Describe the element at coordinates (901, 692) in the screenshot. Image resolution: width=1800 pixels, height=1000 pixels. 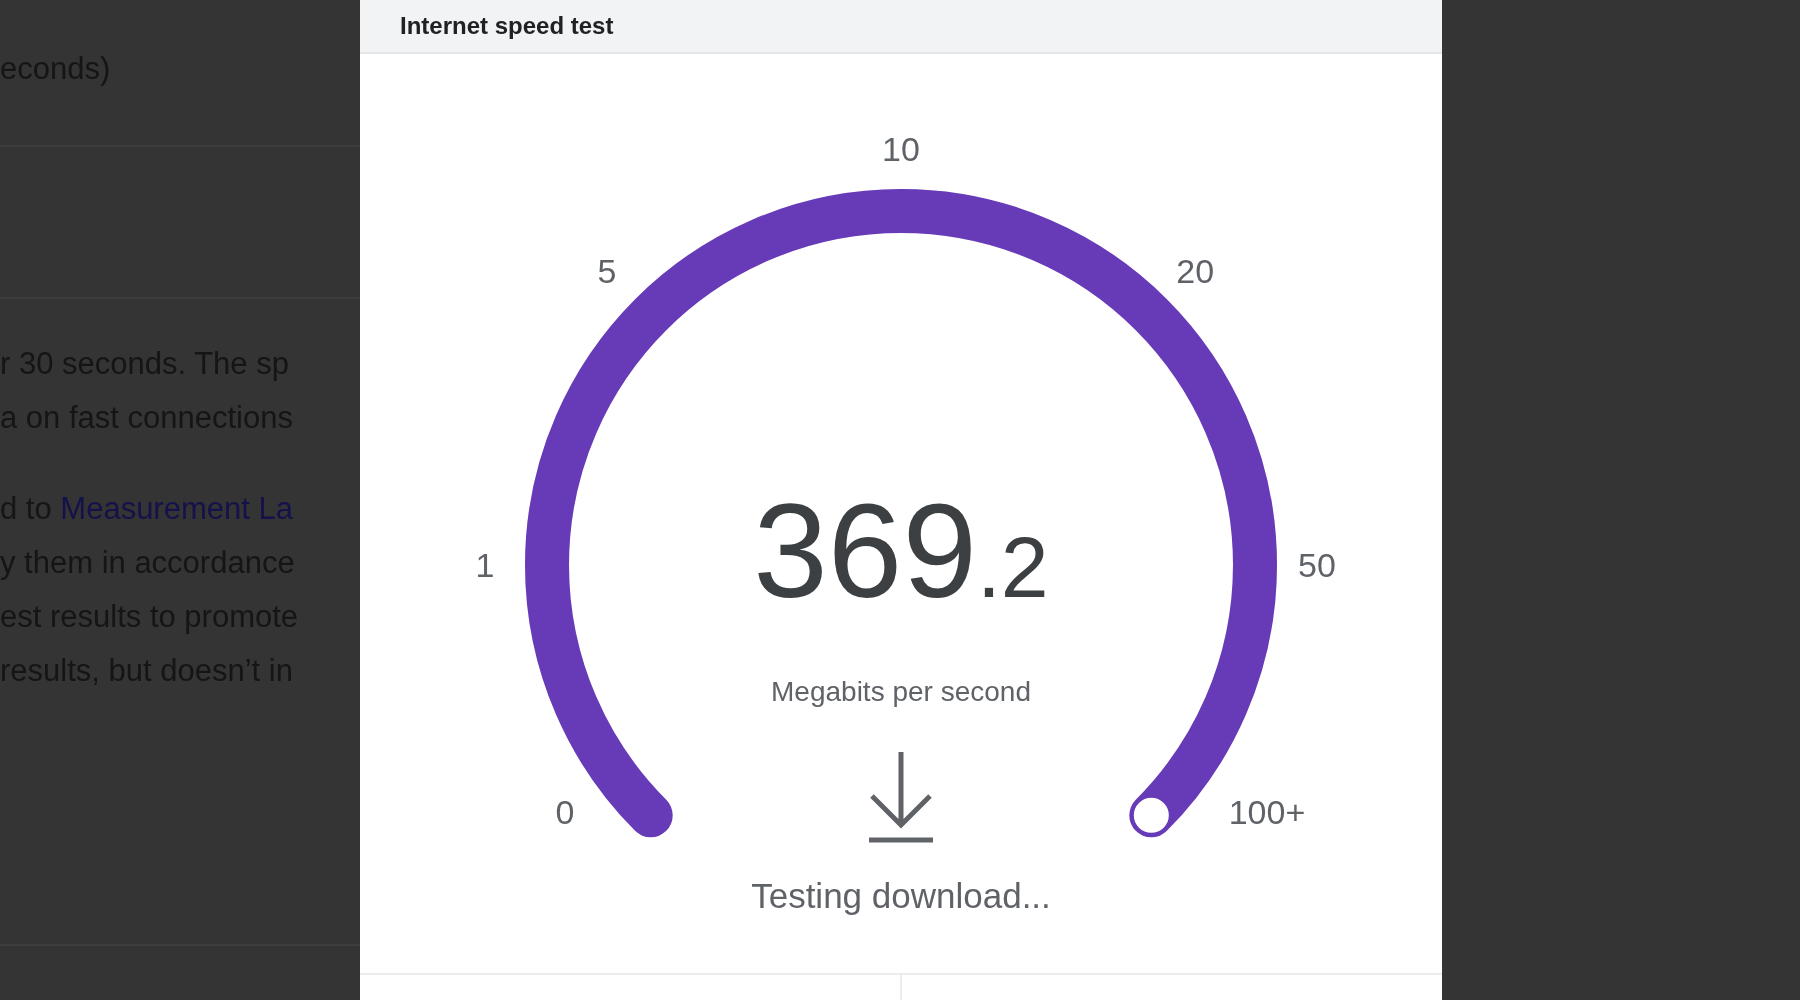
I see `speed-unit: Megabits per second` at that location.